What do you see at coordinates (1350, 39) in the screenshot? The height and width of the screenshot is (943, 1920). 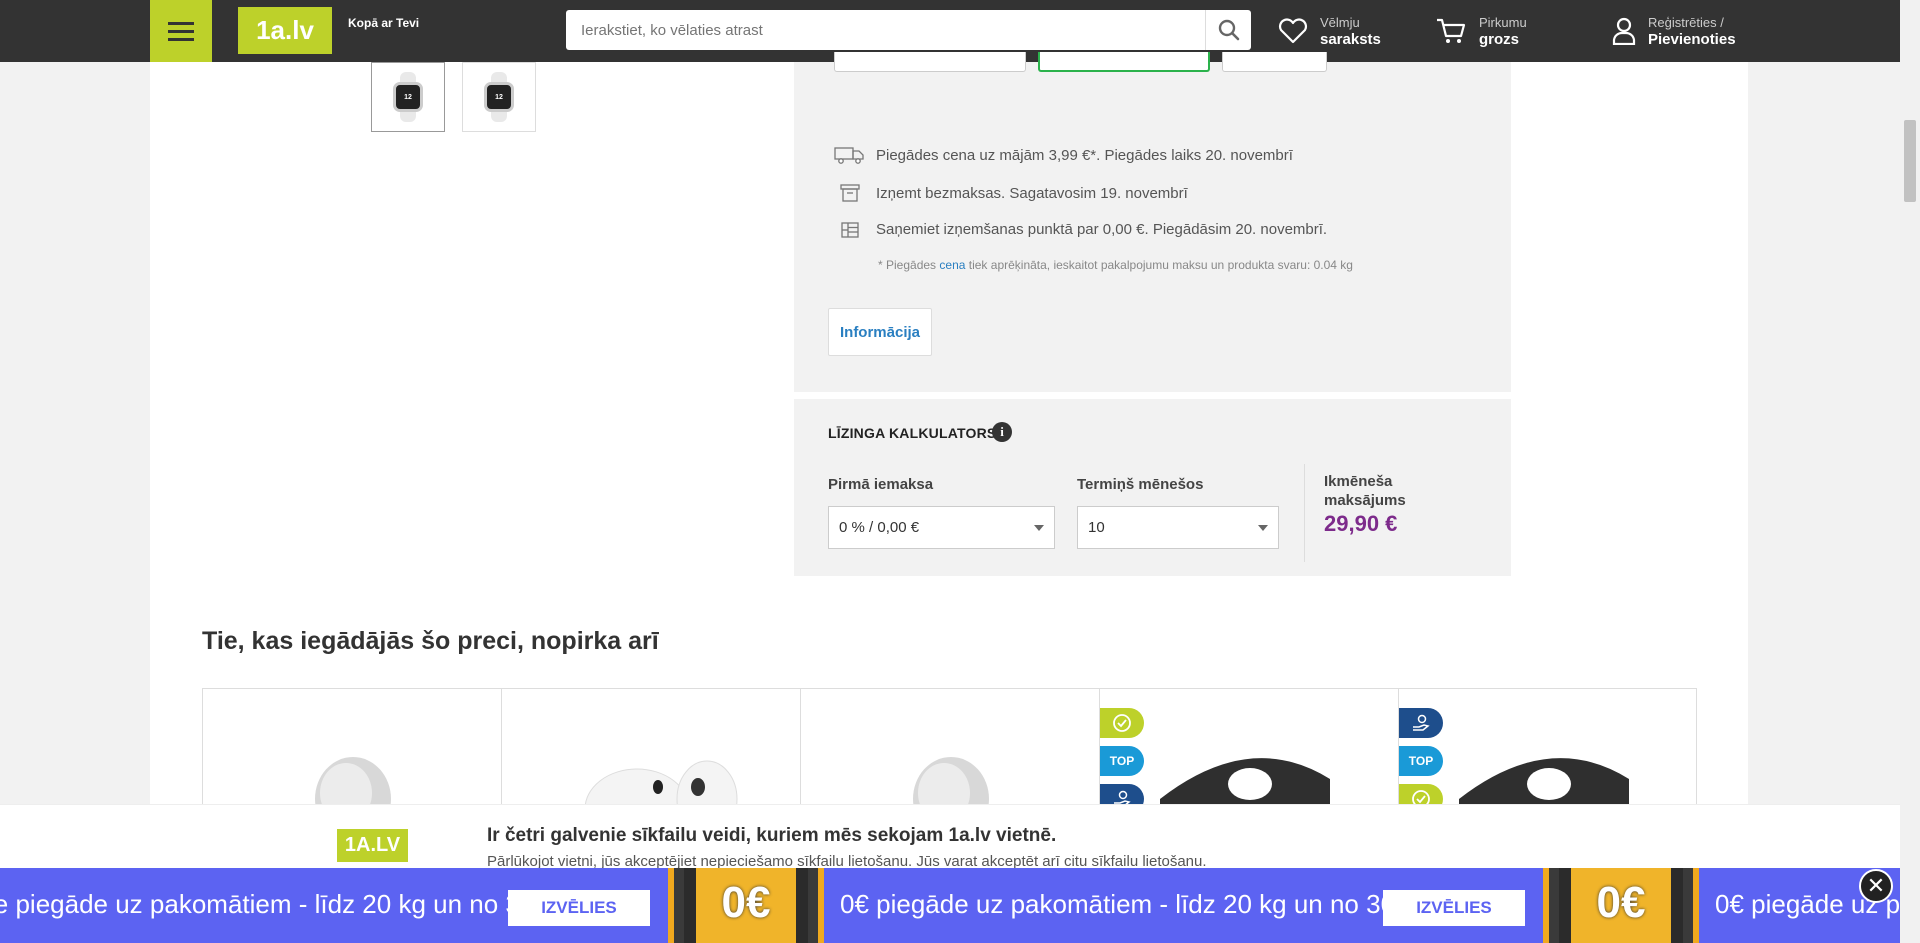 I see `wishlist-label-2: saraksts` at bounding box center [1350, 39].